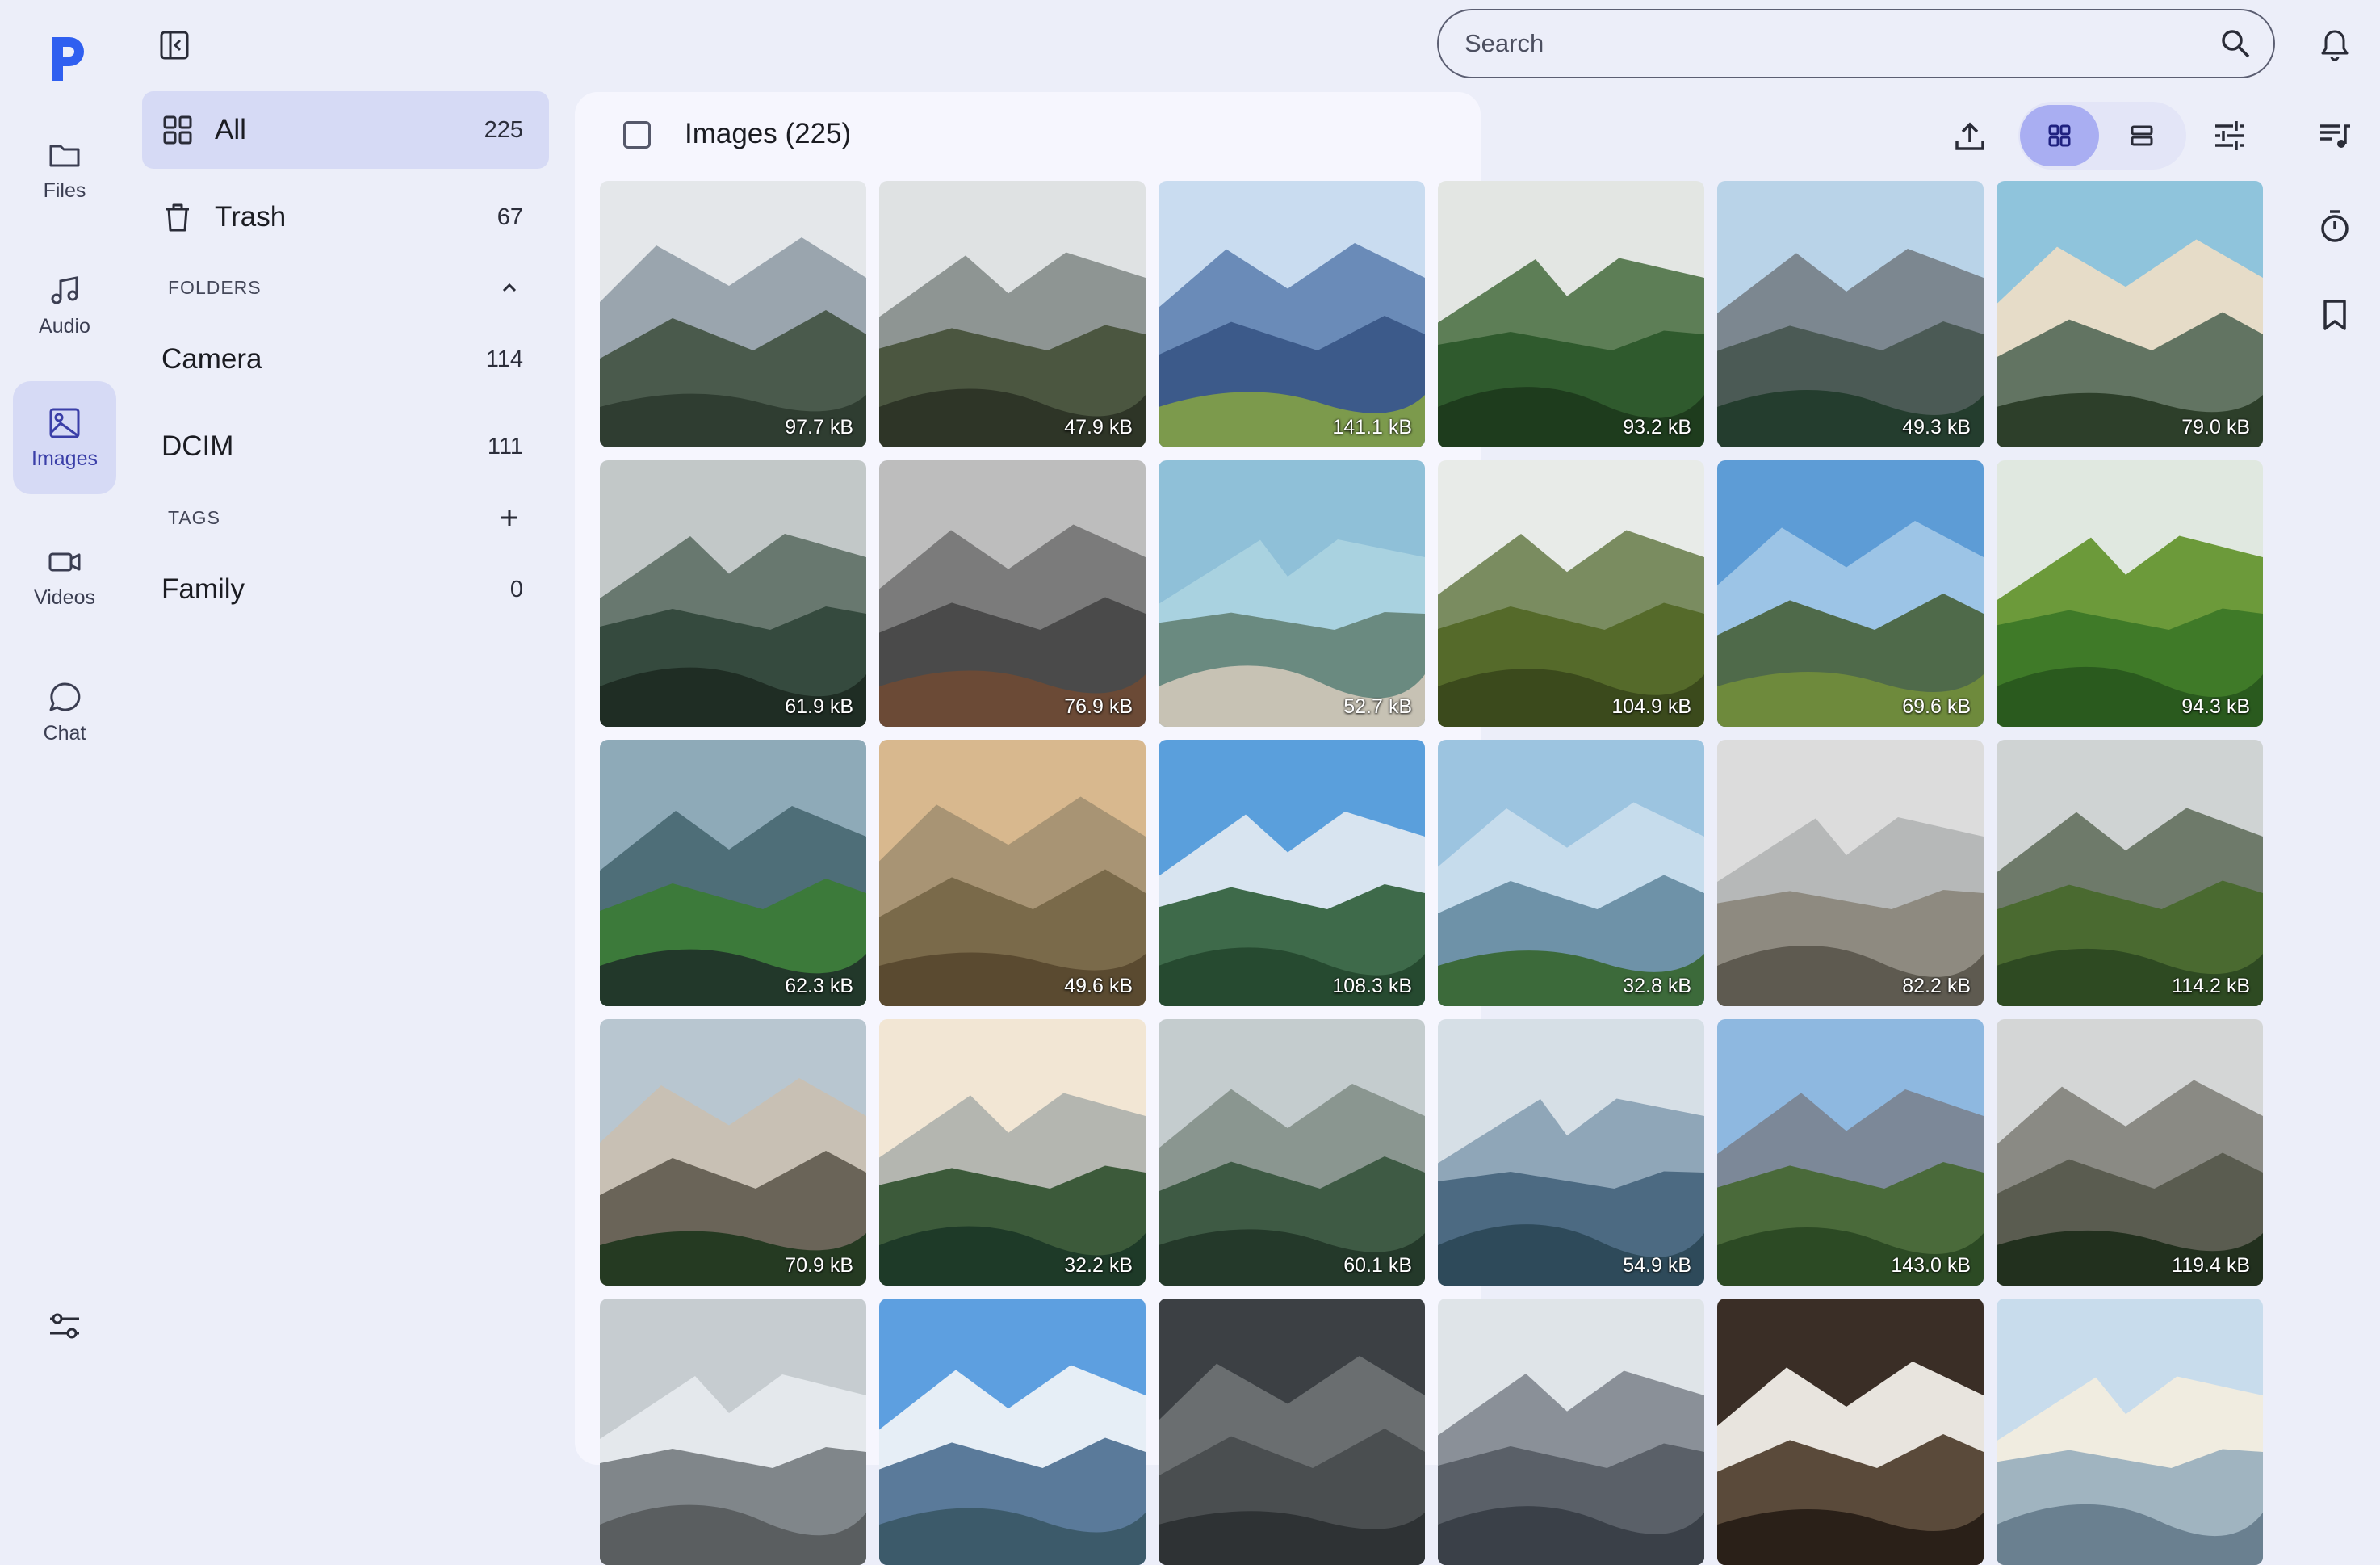 Image resolution: width=2380 pixels, height=1565 pixels. Describe the element at coordinates (194, 517) in the screenshot. I see `tags-header-label: TAGS` at that location.